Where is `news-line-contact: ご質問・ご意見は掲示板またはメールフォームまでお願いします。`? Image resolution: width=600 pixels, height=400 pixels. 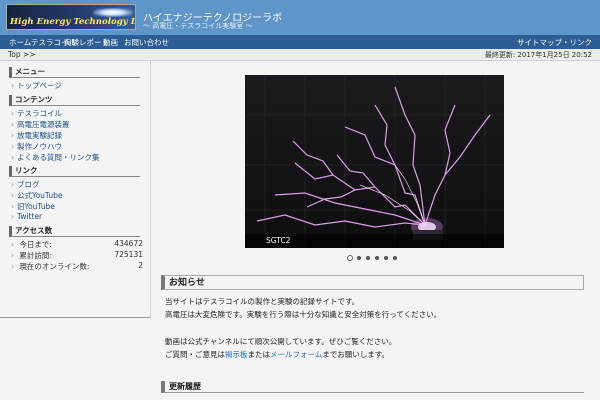
news-line-contact: ご質問・ご意見は掲示板またはメールフォームまでお願いします。 is located at coordinates (277, 354).